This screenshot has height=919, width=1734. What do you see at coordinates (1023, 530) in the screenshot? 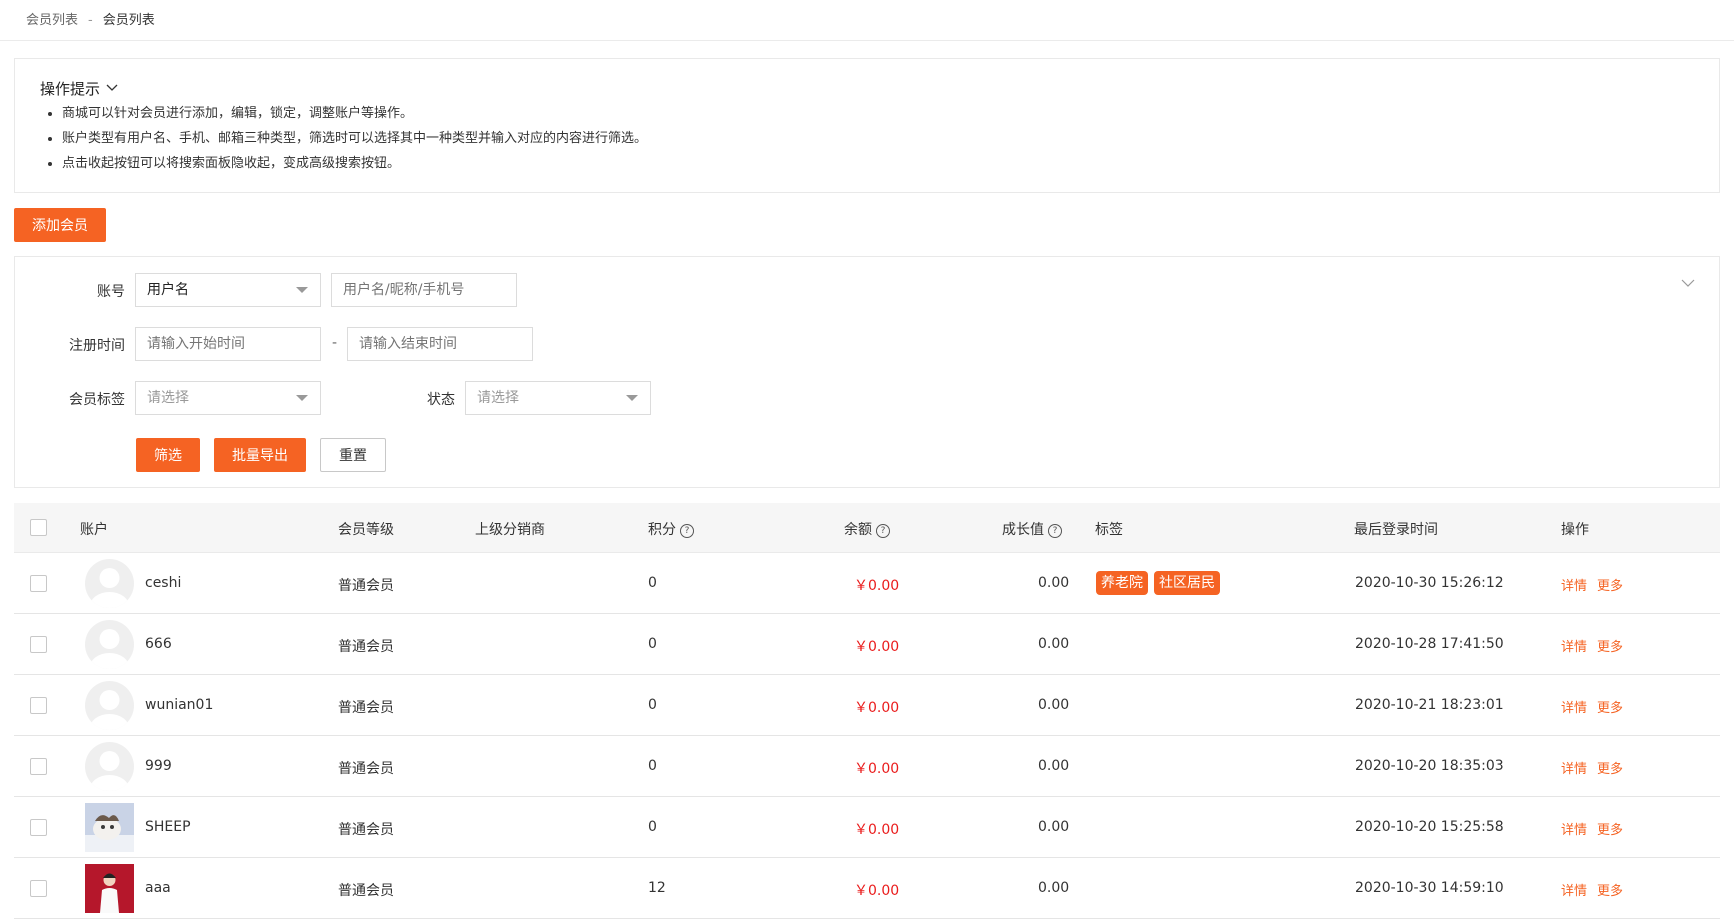
I see `col-growth-label: 成长值` at bounding box center [1023, 530].